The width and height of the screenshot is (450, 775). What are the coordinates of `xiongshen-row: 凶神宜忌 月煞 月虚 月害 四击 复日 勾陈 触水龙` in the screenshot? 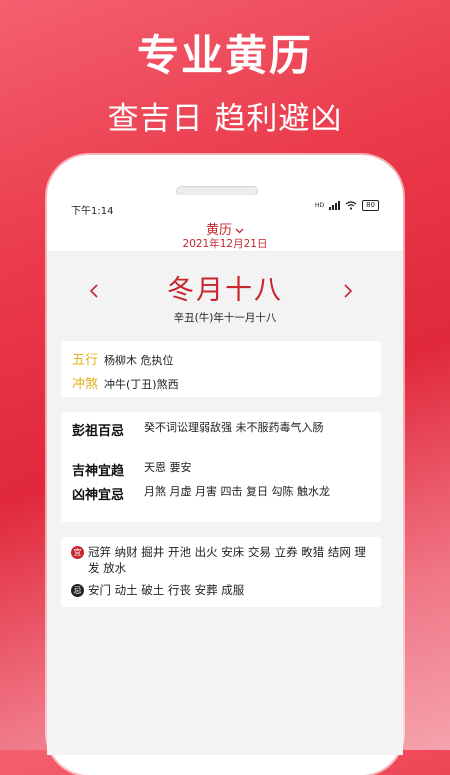 It's located at (222, 493).